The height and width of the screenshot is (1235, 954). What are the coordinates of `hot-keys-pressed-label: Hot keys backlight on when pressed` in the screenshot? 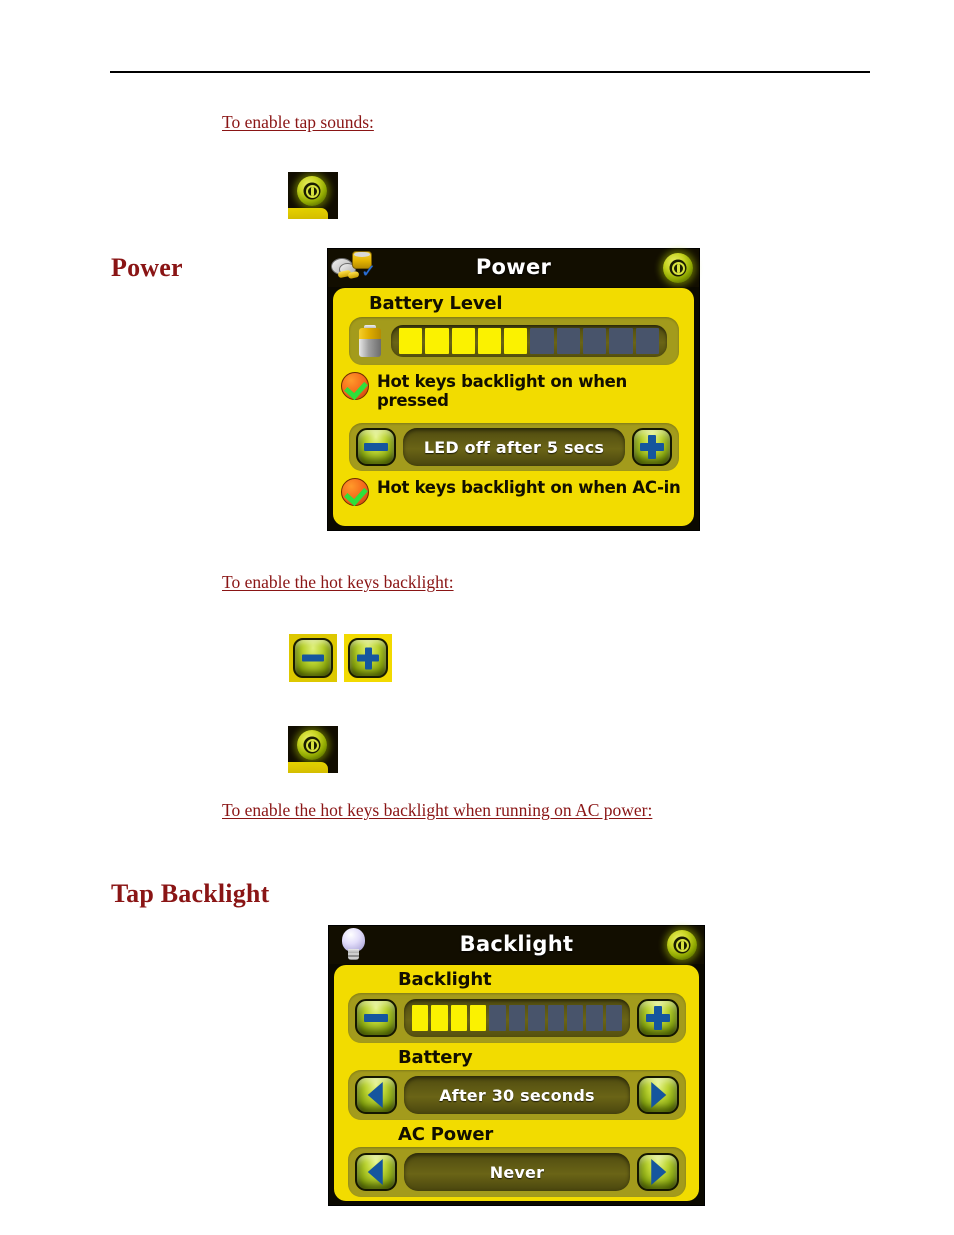 It's located at (502, 391).